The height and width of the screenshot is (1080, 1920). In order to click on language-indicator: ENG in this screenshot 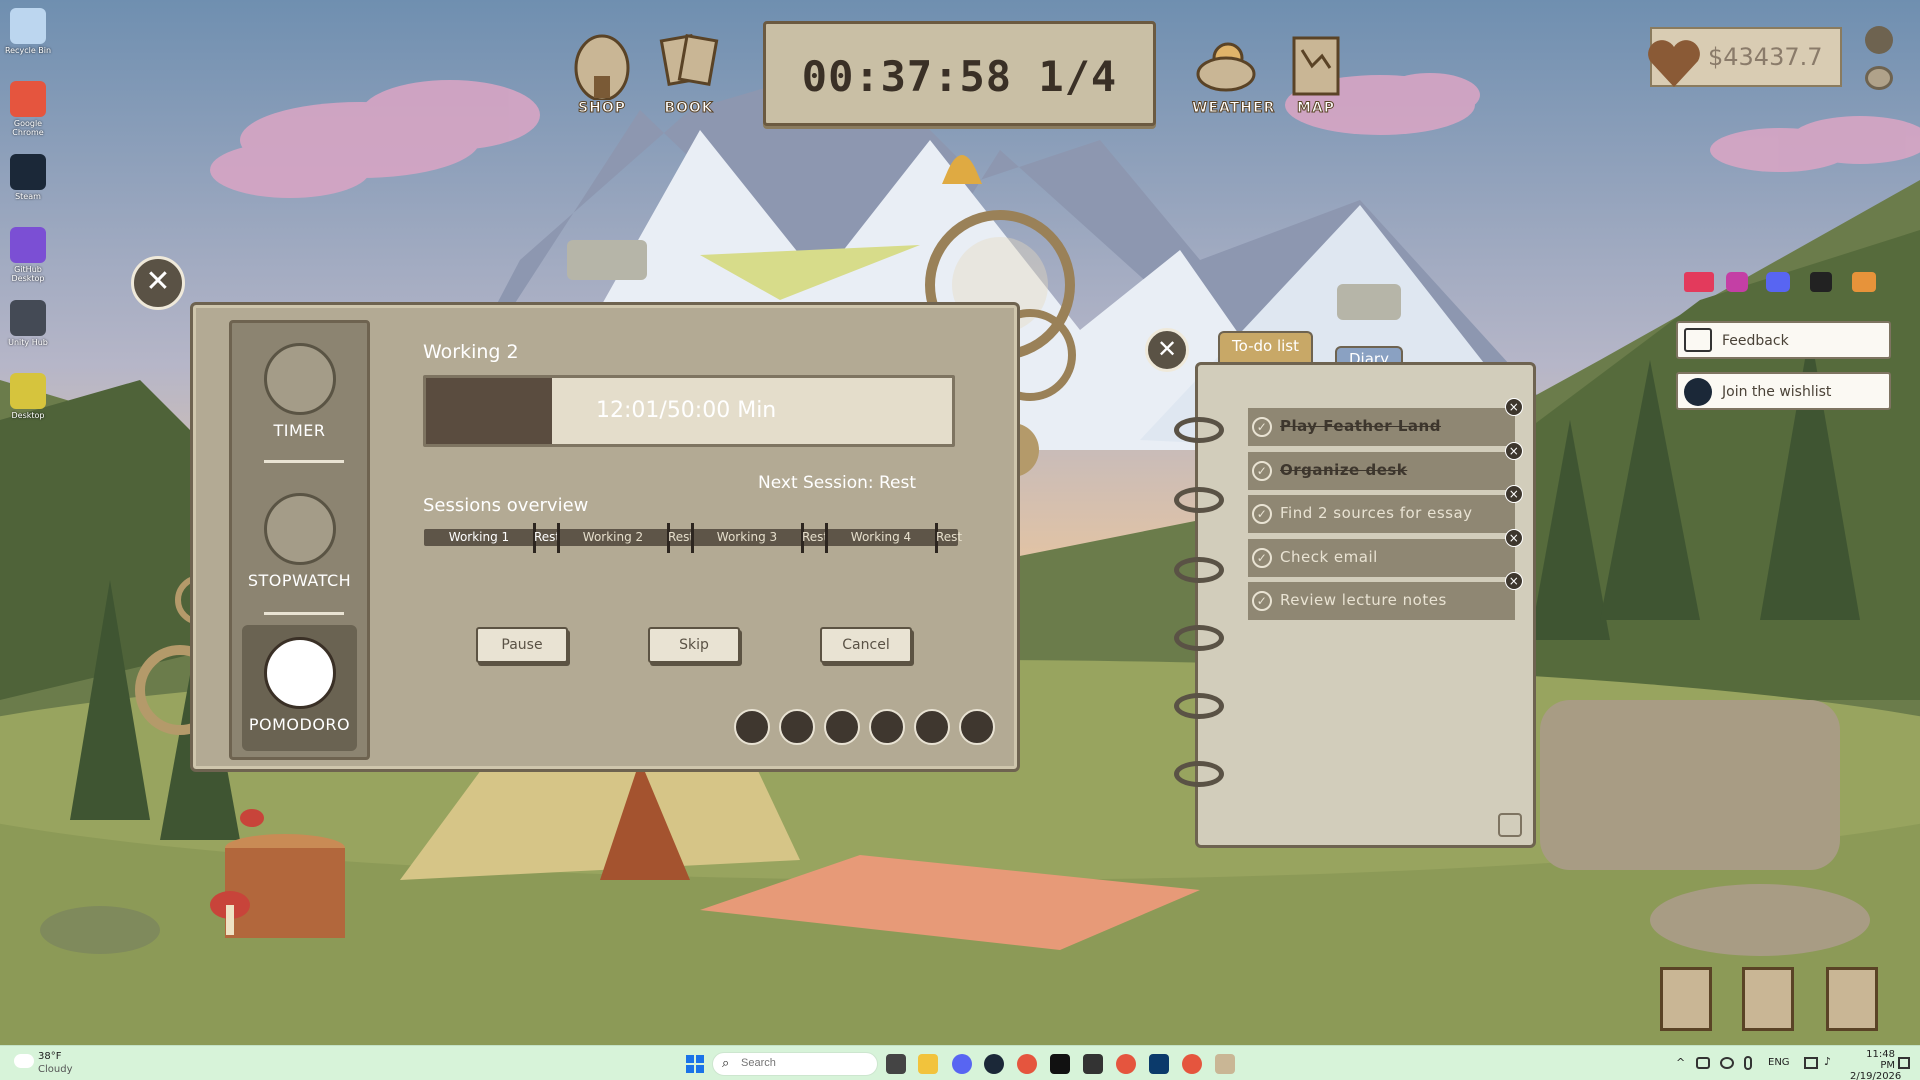, I will do `click(1779, 1062)`.